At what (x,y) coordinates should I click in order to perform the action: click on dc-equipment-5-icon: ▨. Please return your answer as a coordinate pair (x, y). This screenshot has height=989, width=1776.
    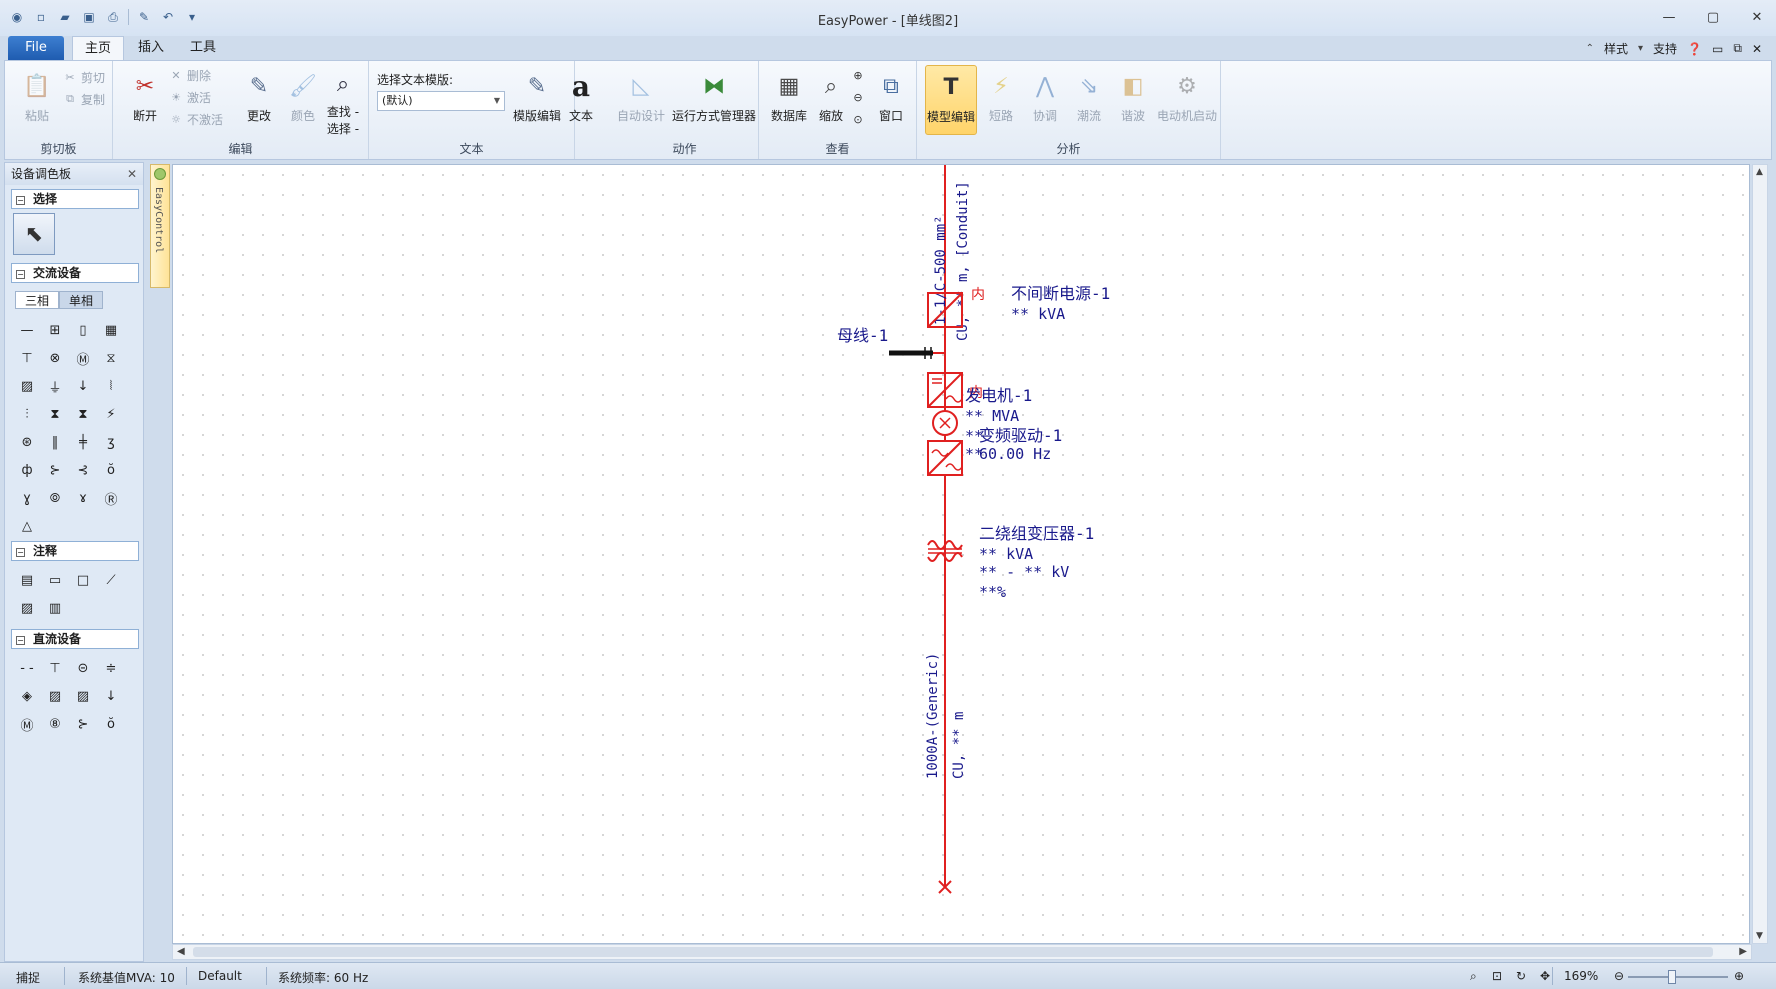
    Looking at the image, I should click on (55, 696).